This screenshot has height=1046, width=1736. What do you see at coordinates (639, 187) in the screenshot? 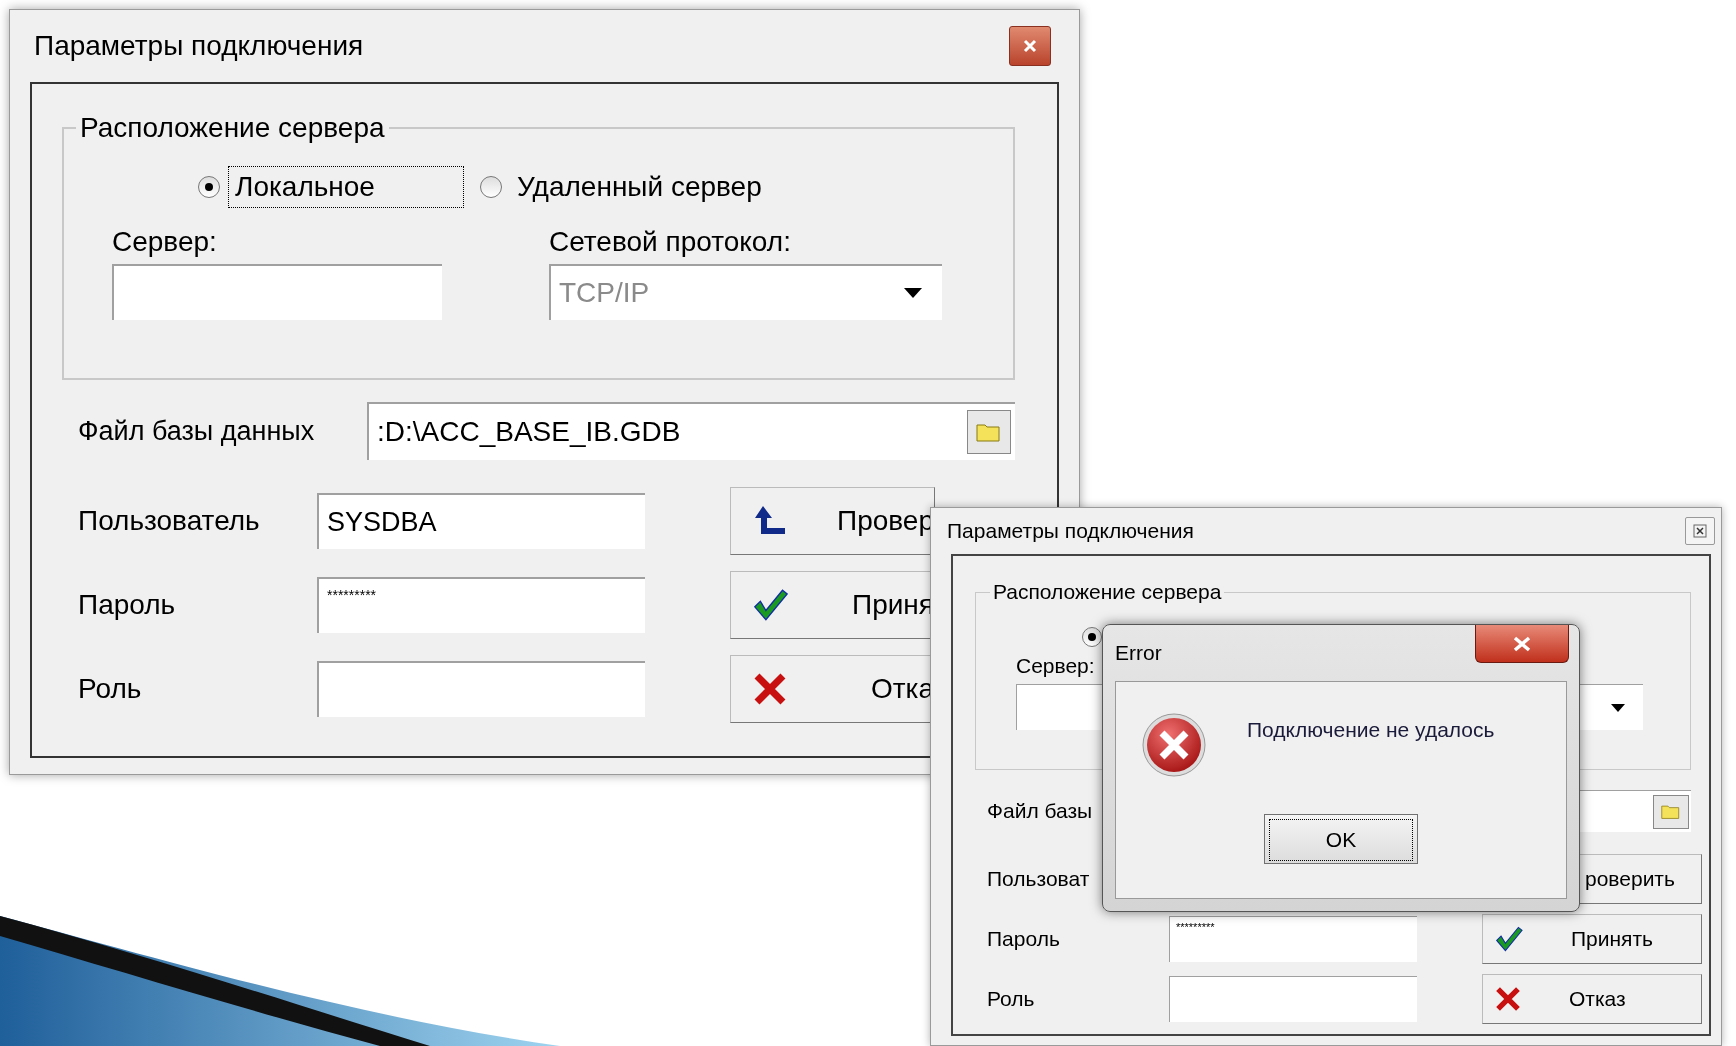
I see `radio-label: Удаленный сервер` at bounding box center [639, 187].